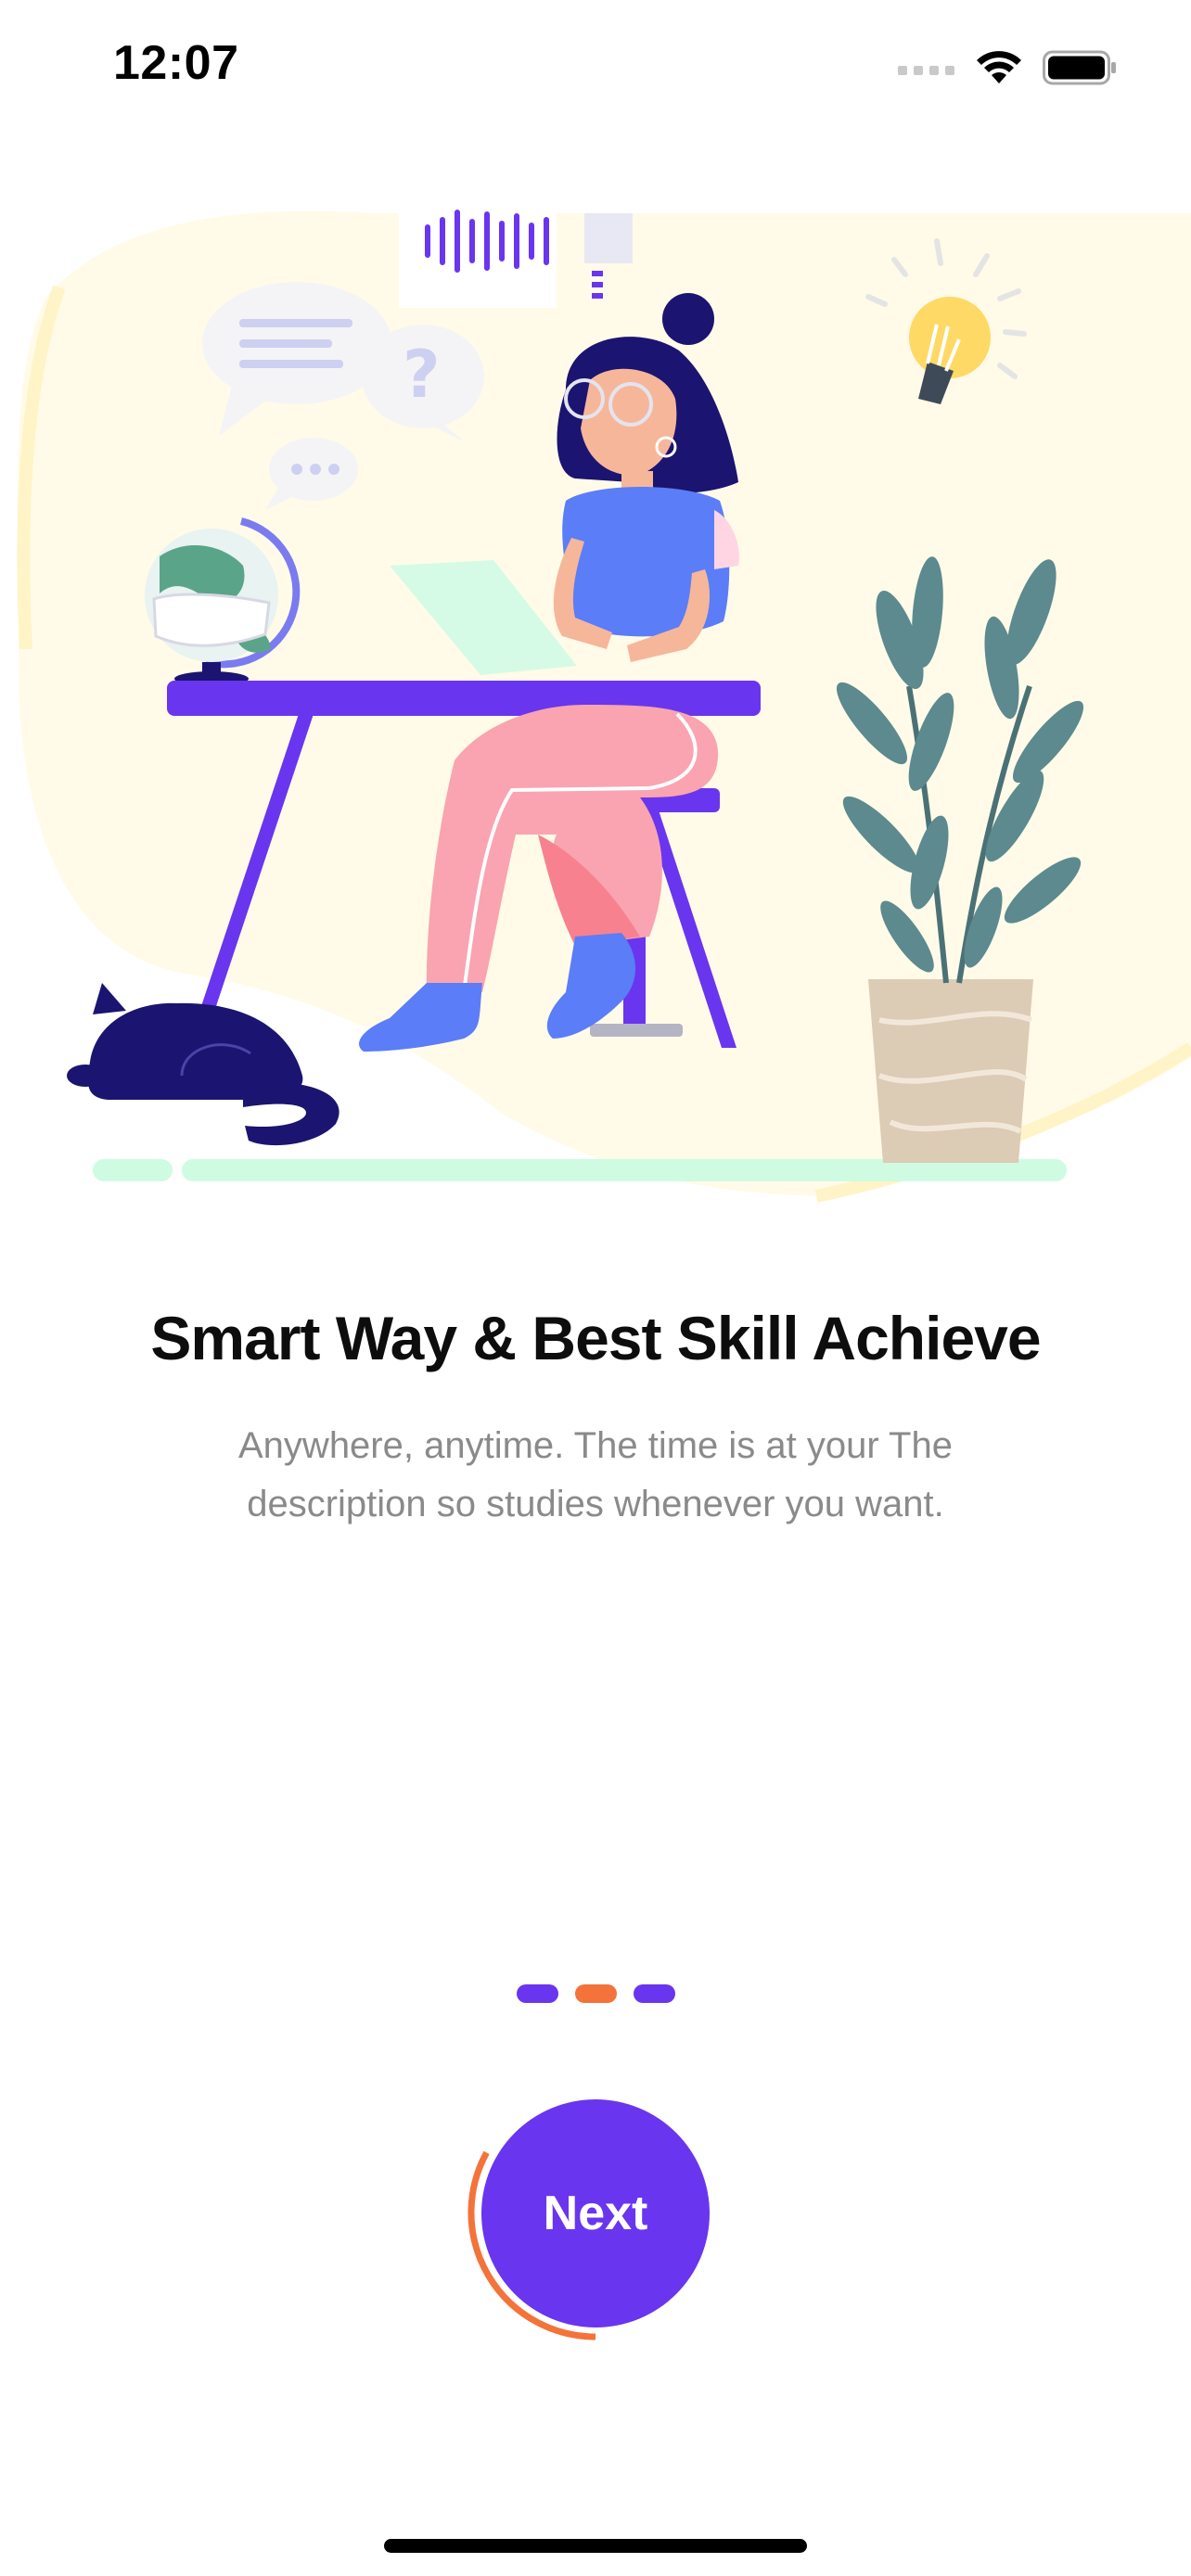 This screenshot has height=2576, width=1191. What do you see at coordinates (595, 2213) in the screenshot?
I see `next-button: Next` at bounding box center [595, 2213].